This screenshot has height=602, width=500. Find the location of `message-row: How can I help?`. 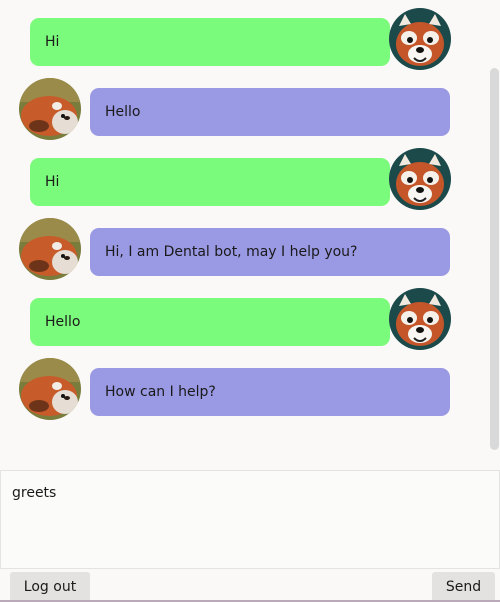

message-row: How can I help? is located at coordinates (250, 389).